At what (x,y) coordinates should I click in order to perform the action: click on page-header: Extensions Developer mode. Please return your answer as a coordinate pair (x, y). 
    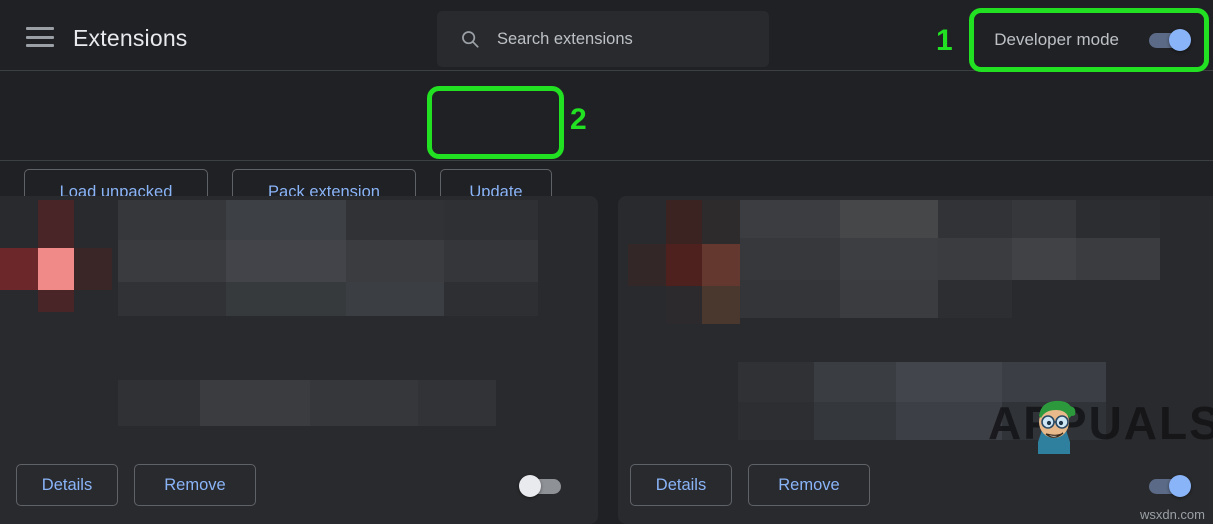
    Looking at the image, I should click on (606, 35).